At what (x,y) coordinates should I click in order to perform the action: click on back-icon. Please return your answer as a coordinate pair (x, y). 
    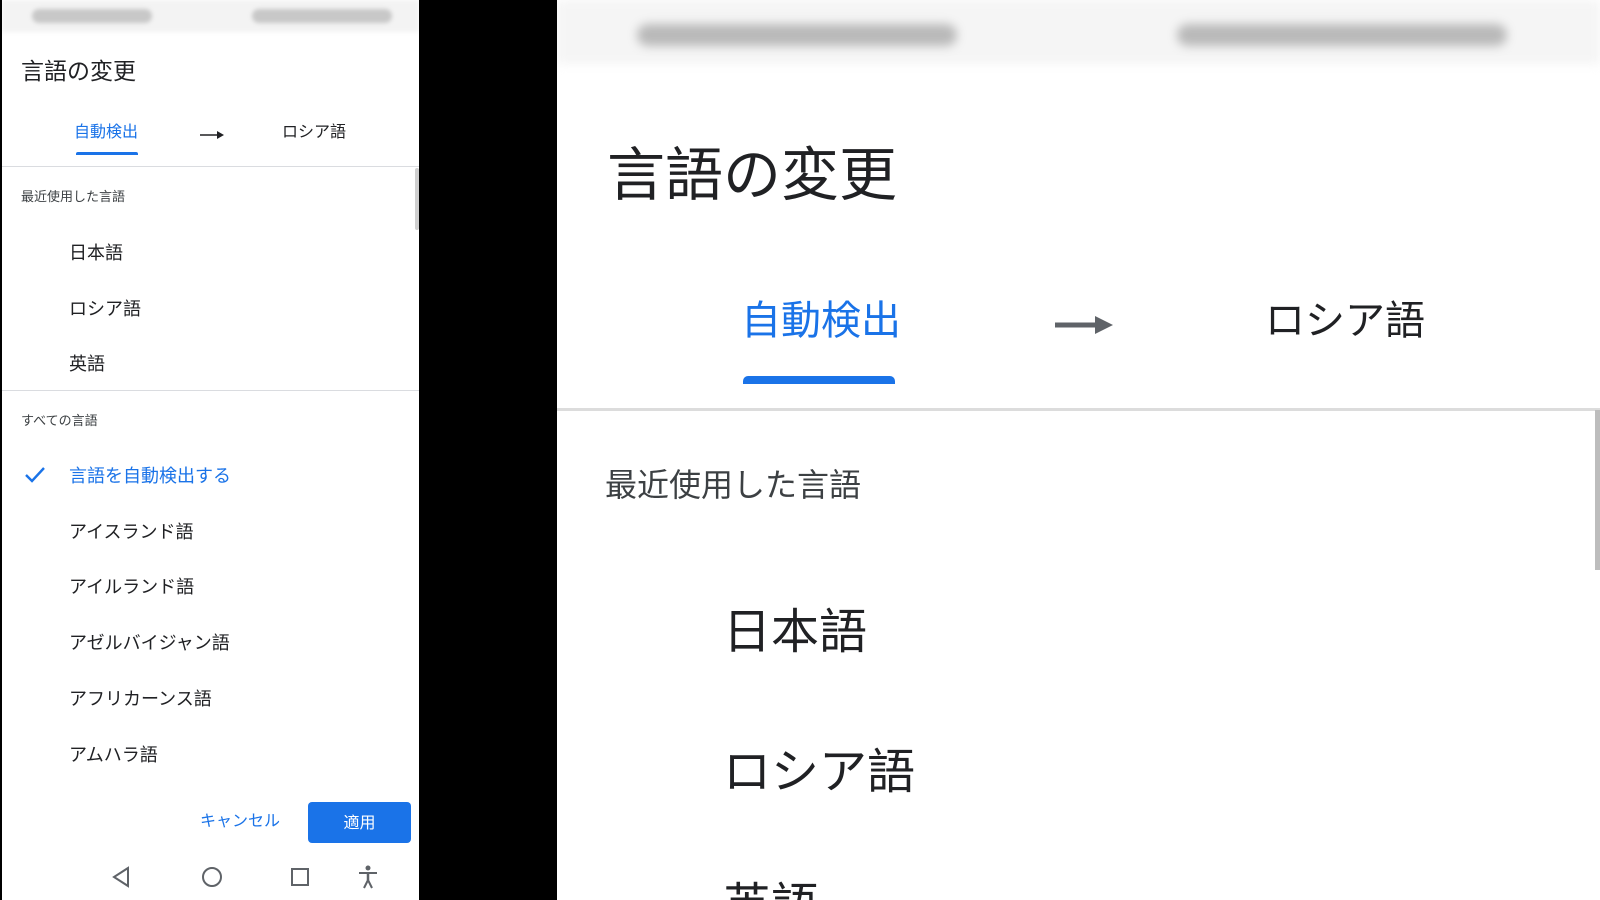
    Looking at the image, I should click on (122, 877).